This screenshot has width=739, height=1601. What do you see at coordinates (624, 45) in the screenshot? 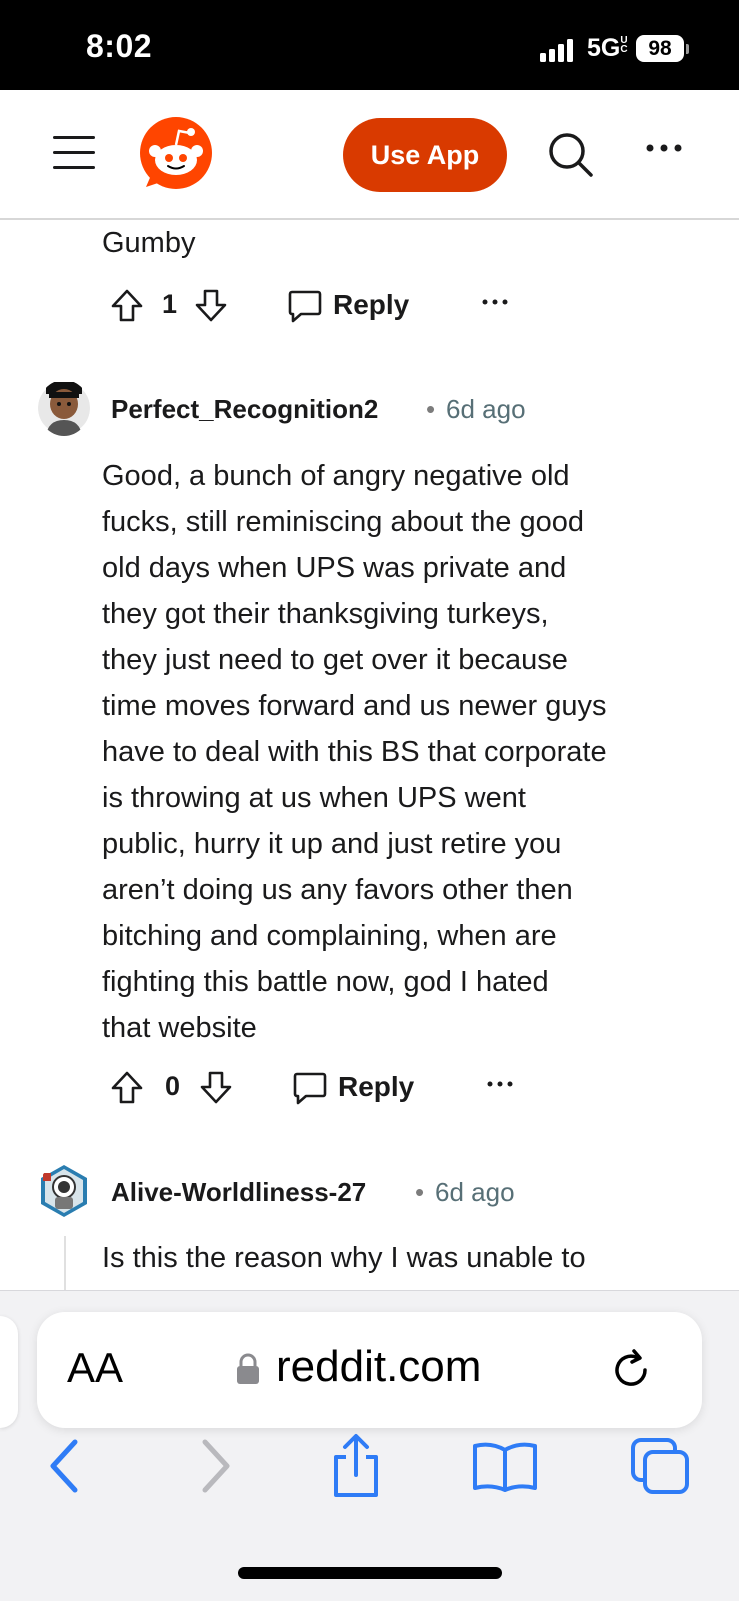
I see `network-suffix: UC` at bounding box center [624, 45].